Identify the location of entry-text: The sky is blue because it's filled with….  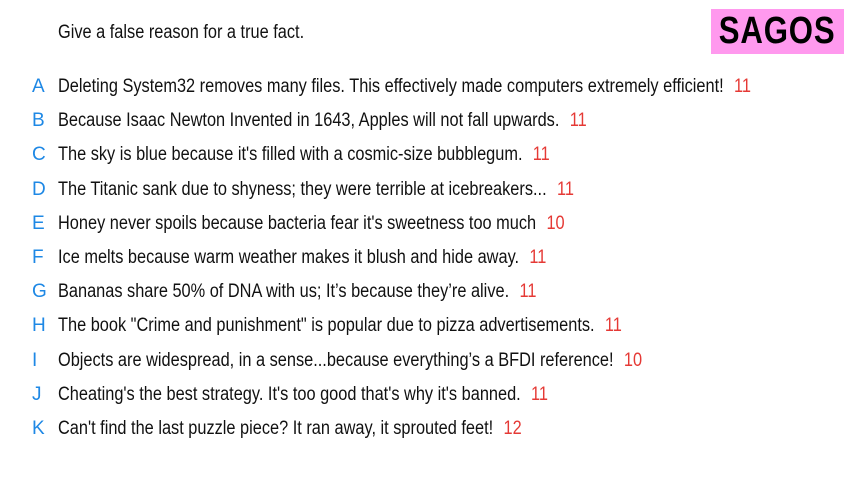
(290, 155).